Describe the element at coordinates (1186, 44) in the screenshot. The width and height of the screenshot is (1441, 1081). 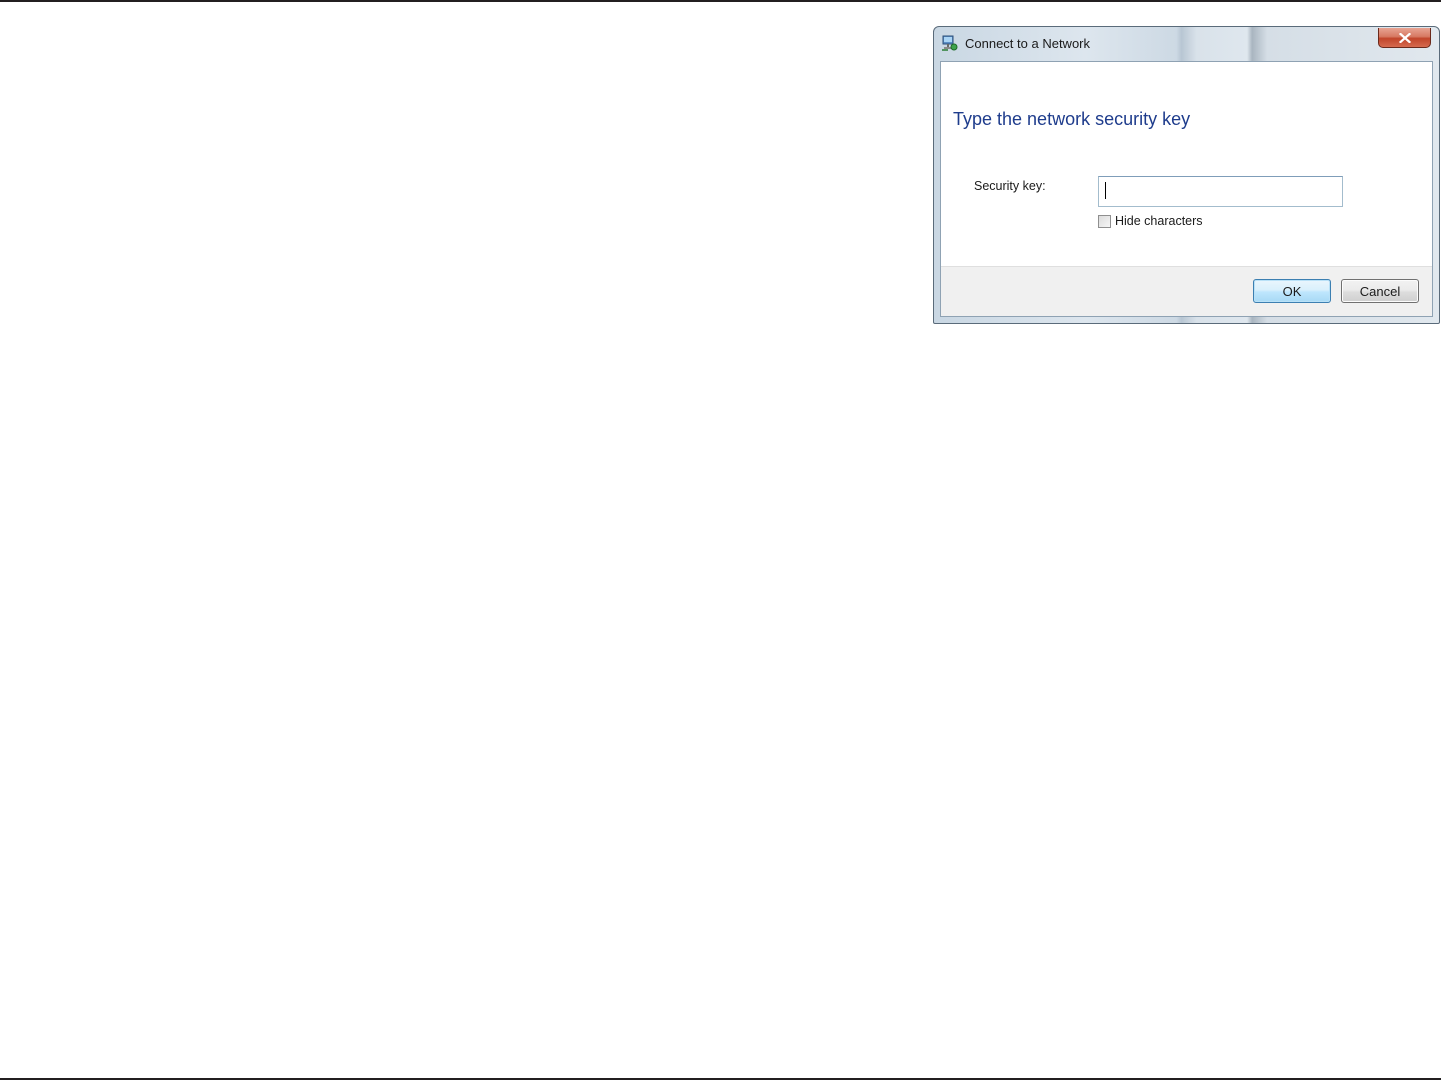
I see `title-bar: Connect to a Network` at that location.